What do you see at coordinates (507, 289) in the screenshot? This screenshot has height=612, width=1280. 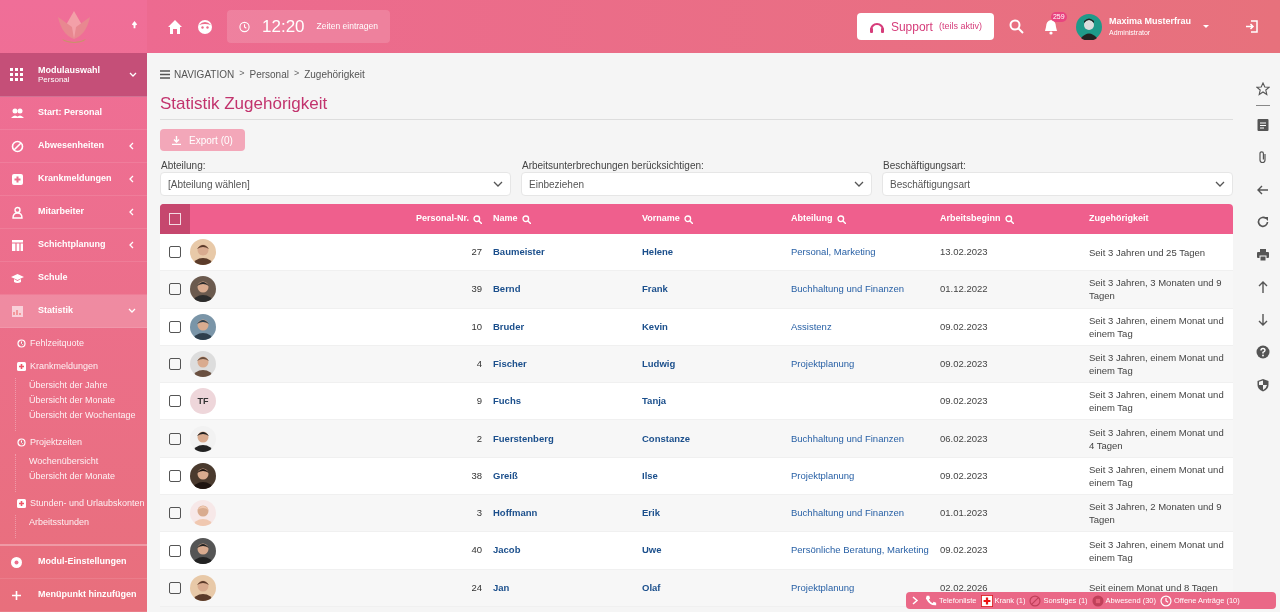 I see `name-link: Bernd` at bounding box center [507, 289].